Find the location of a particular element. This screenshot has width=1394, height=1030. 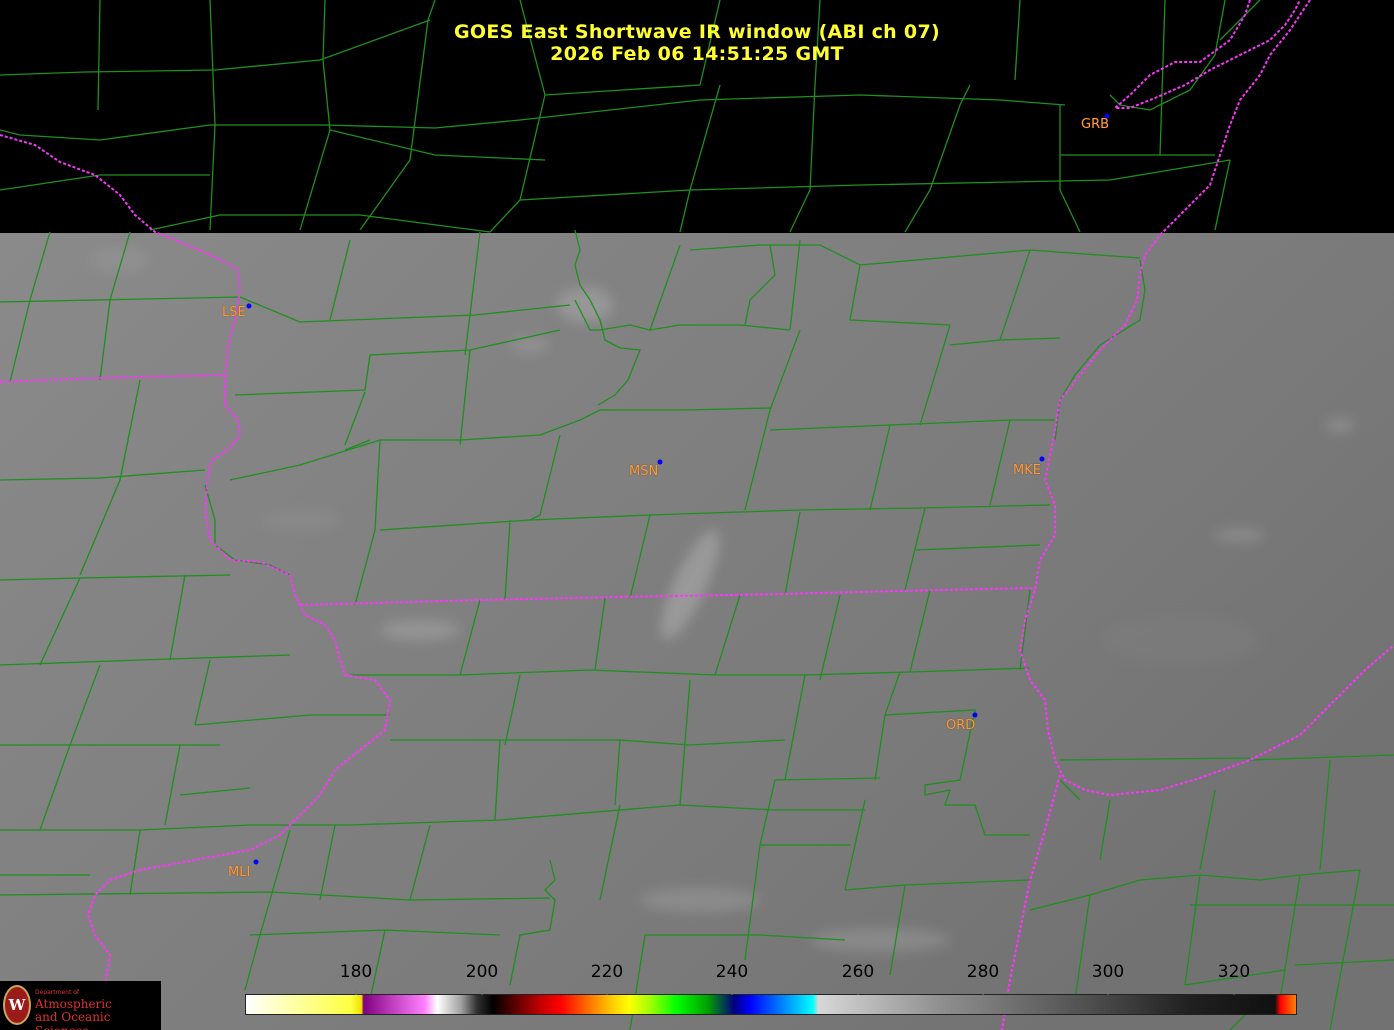

logo-dept-text: Department of is located at coordinates (57, 992).